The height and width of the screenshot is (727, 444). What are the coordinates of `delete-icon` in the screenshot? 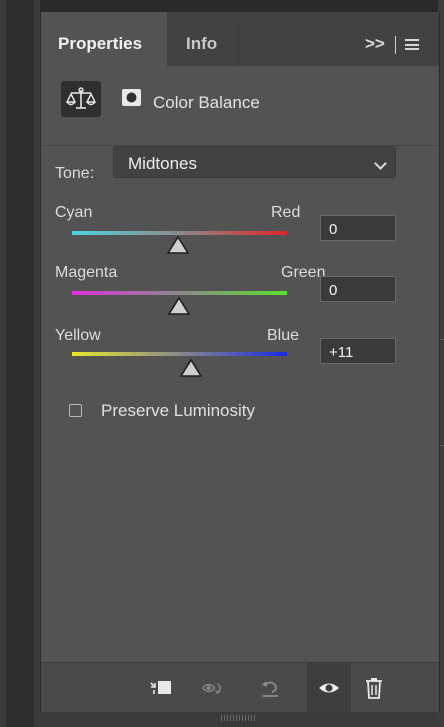 It's located at (374, 688).